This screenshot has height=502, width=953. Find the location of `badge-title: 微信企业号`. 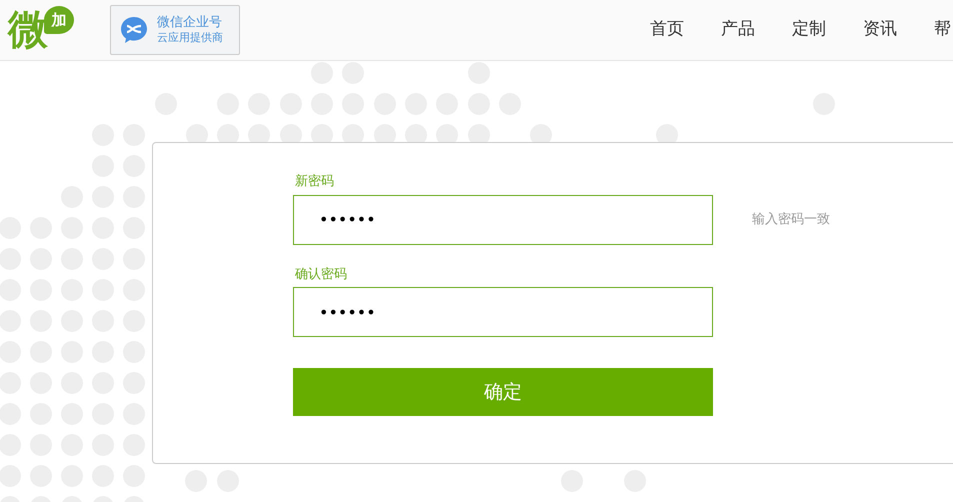

badge-title: 微信企业号 is located at coordinates (190, 23).